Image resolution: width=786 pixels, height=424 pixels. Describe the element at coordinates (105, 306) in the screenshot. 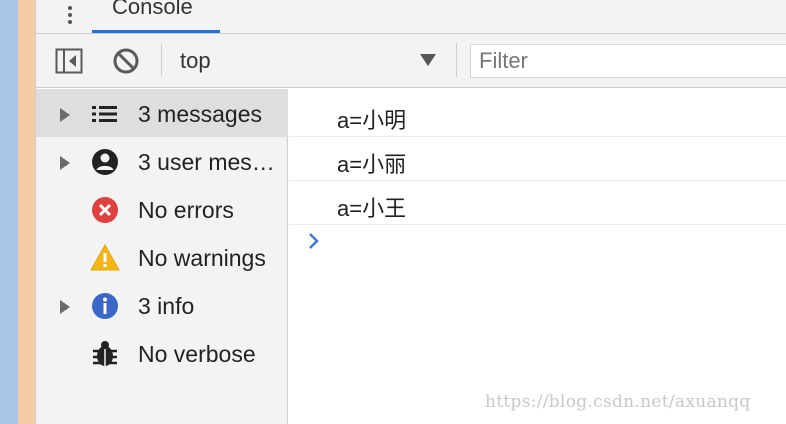

I see `info-icon` at that location.